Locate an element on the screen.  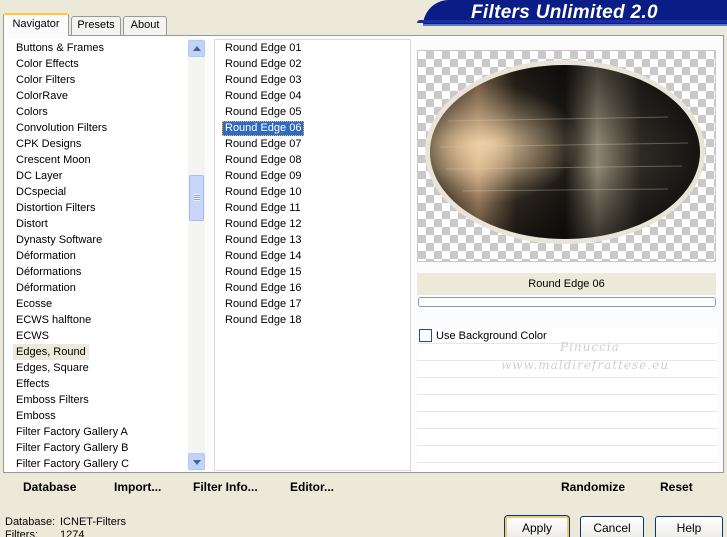
title-banner: Filters Unlimited 2.0 is located at coordinates (572, 13).